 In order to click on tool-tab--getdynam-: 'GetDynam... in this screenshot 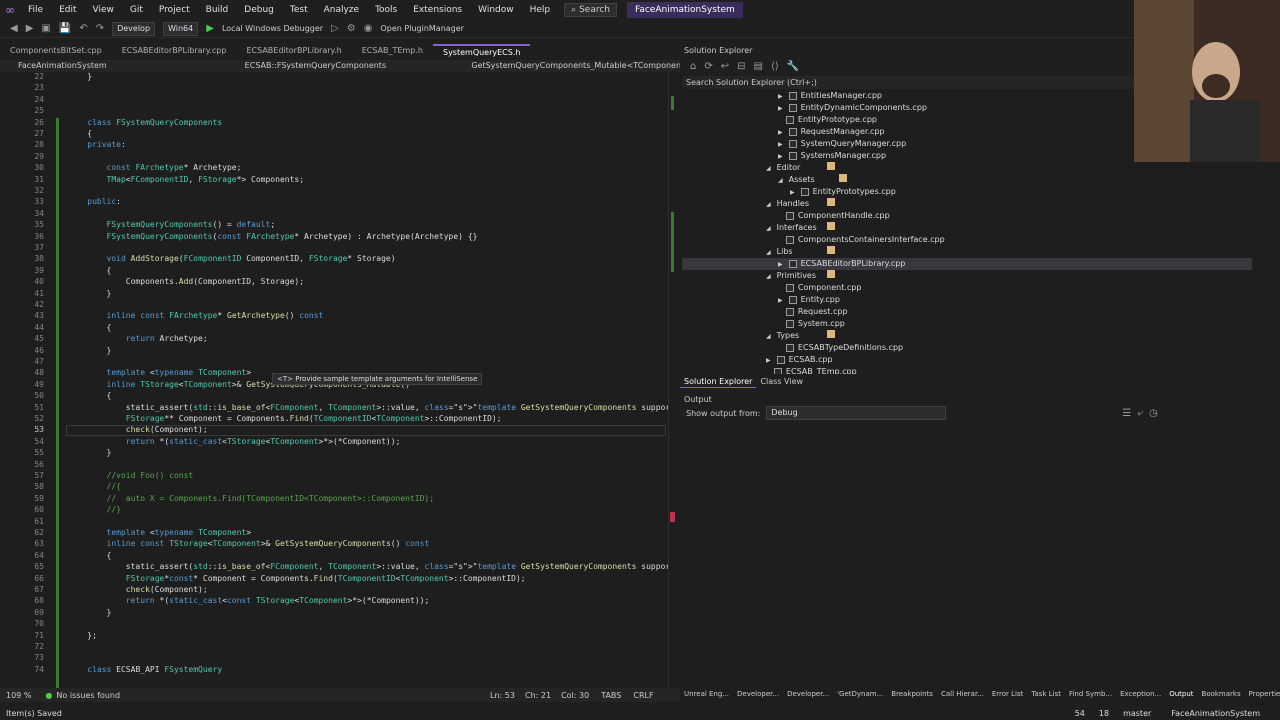, I will do `click(860, 696)`.